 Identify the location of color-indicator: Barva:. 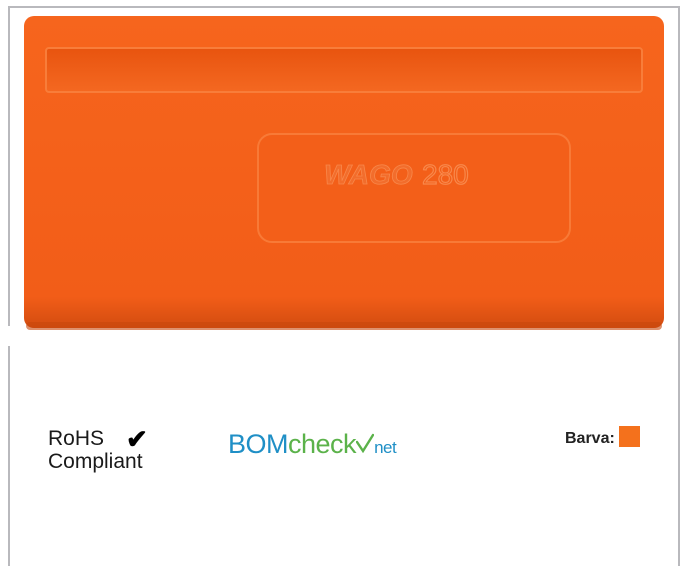
(602, 436).